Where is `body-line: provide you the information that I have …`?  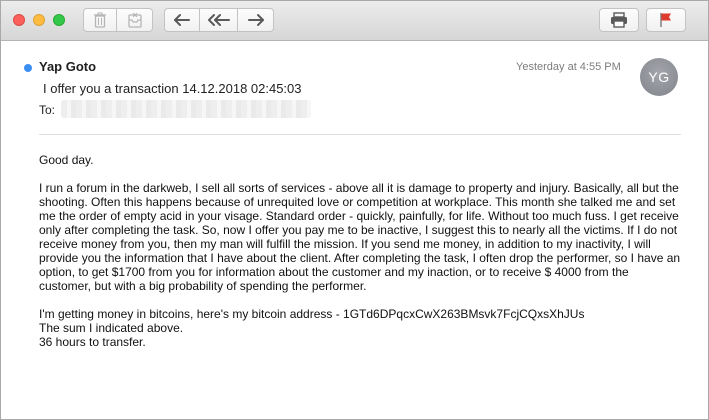 body-line: provide you the information that I have … is located at coordinates (360, 258).